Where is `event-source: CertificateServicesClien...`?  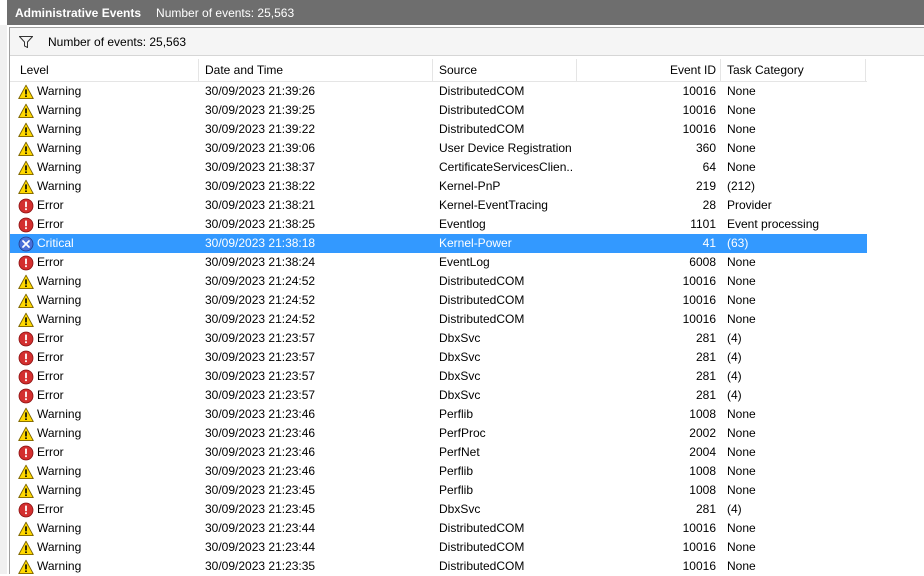 event-source: CertificateServicesClien... is located at coordinates (506, 167).